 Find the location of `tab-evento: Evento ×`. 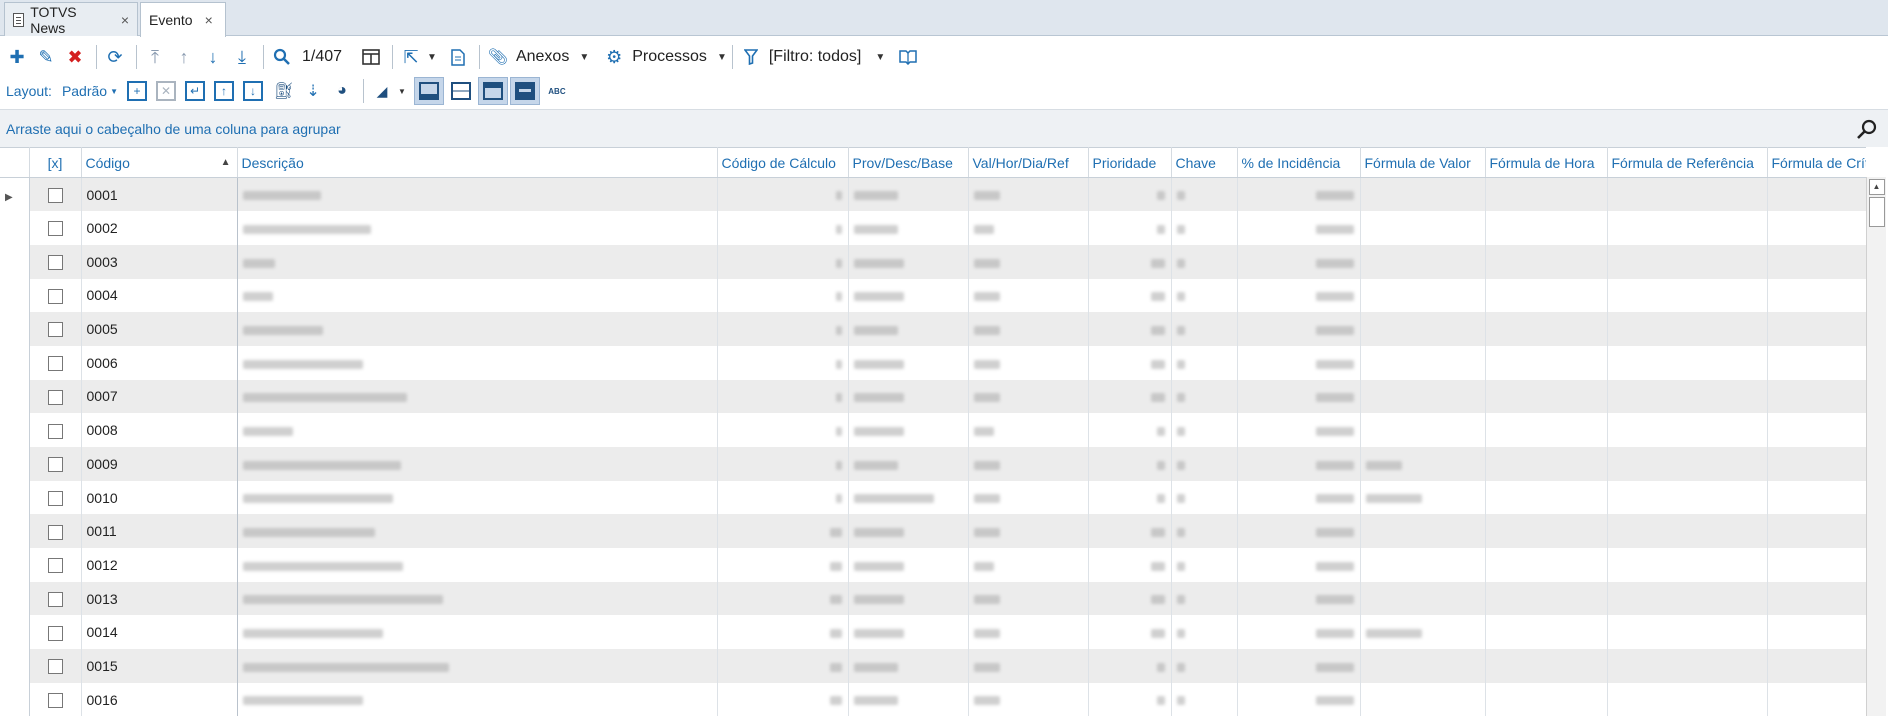

tab-evento: Evento × is located at coordinates (183, 19).